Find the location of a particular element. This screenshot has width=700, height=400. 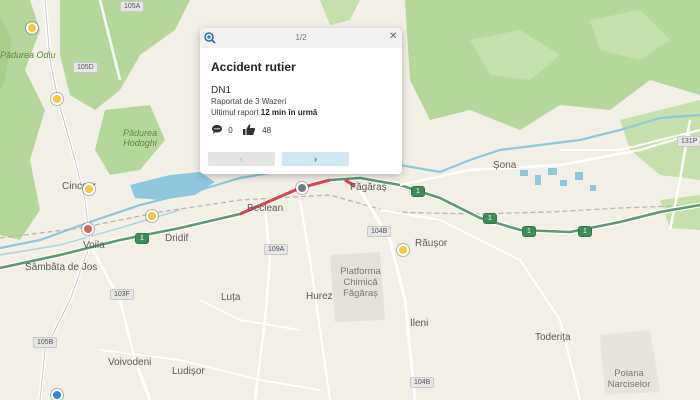

report-stats: 0 48 is located at coordinates (241, 129).